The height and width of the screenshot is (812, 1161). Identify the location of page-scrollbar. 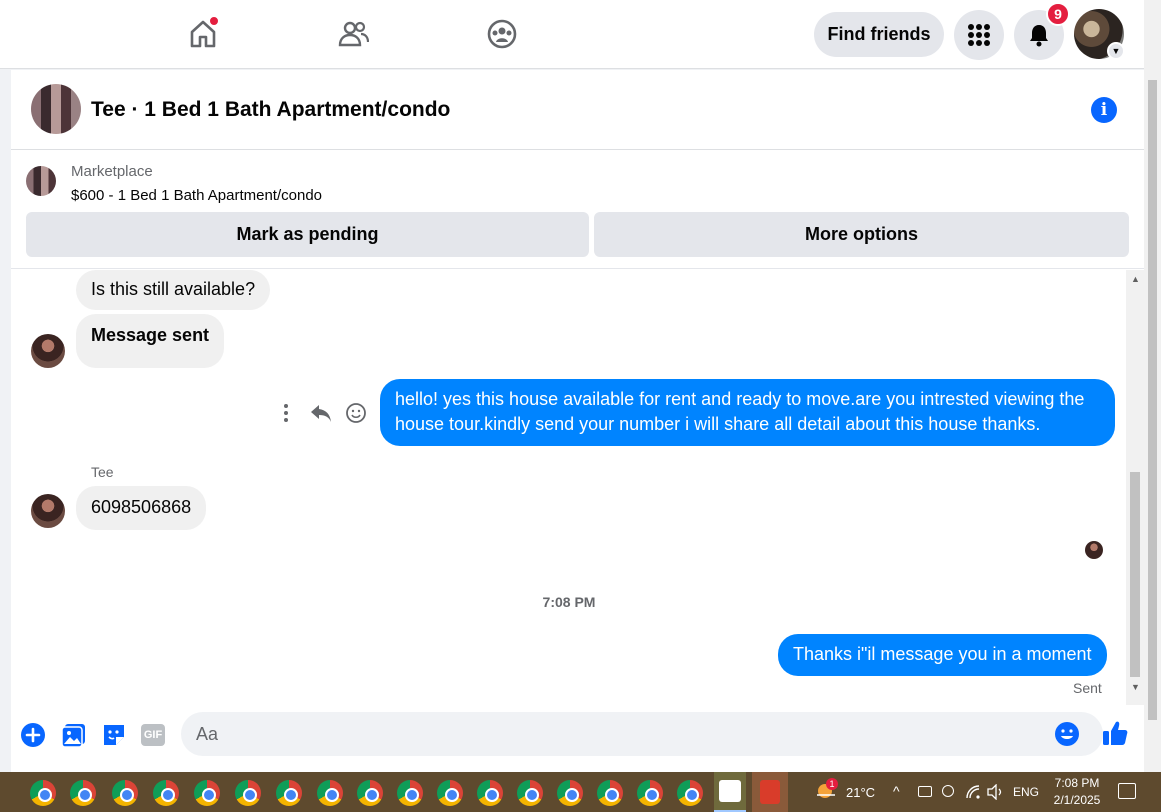
(1152, 386).